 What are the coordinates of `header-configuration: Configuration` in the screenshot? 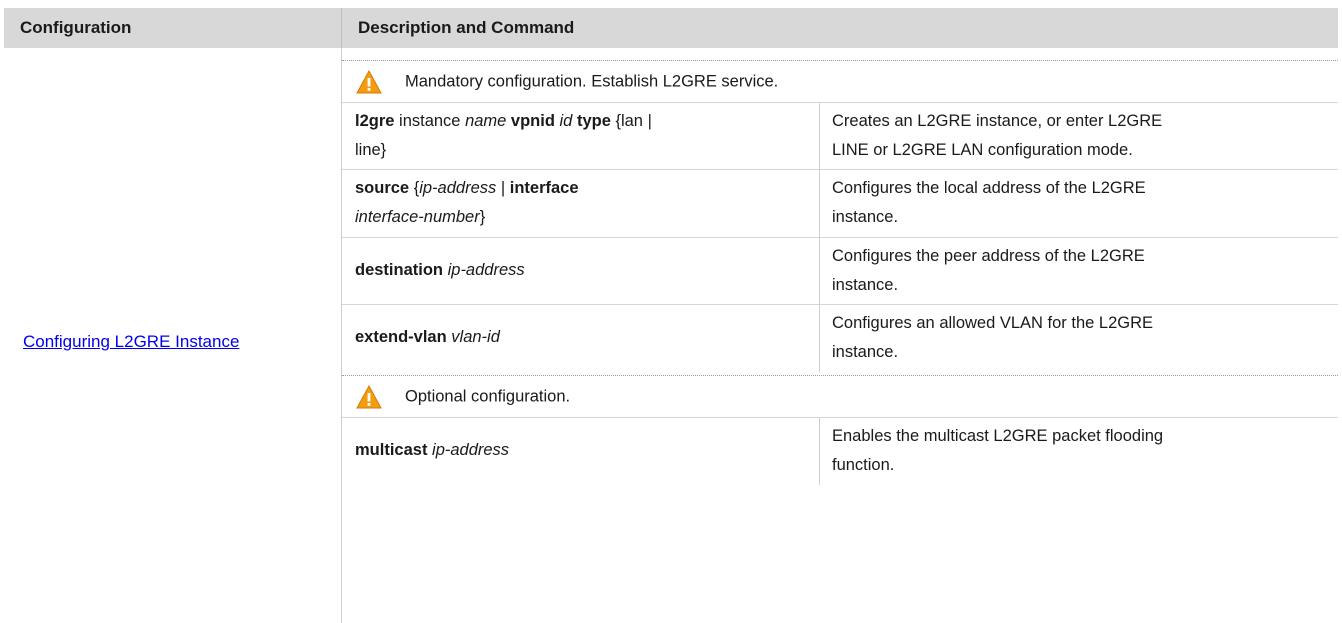 It's located at (173, 28).